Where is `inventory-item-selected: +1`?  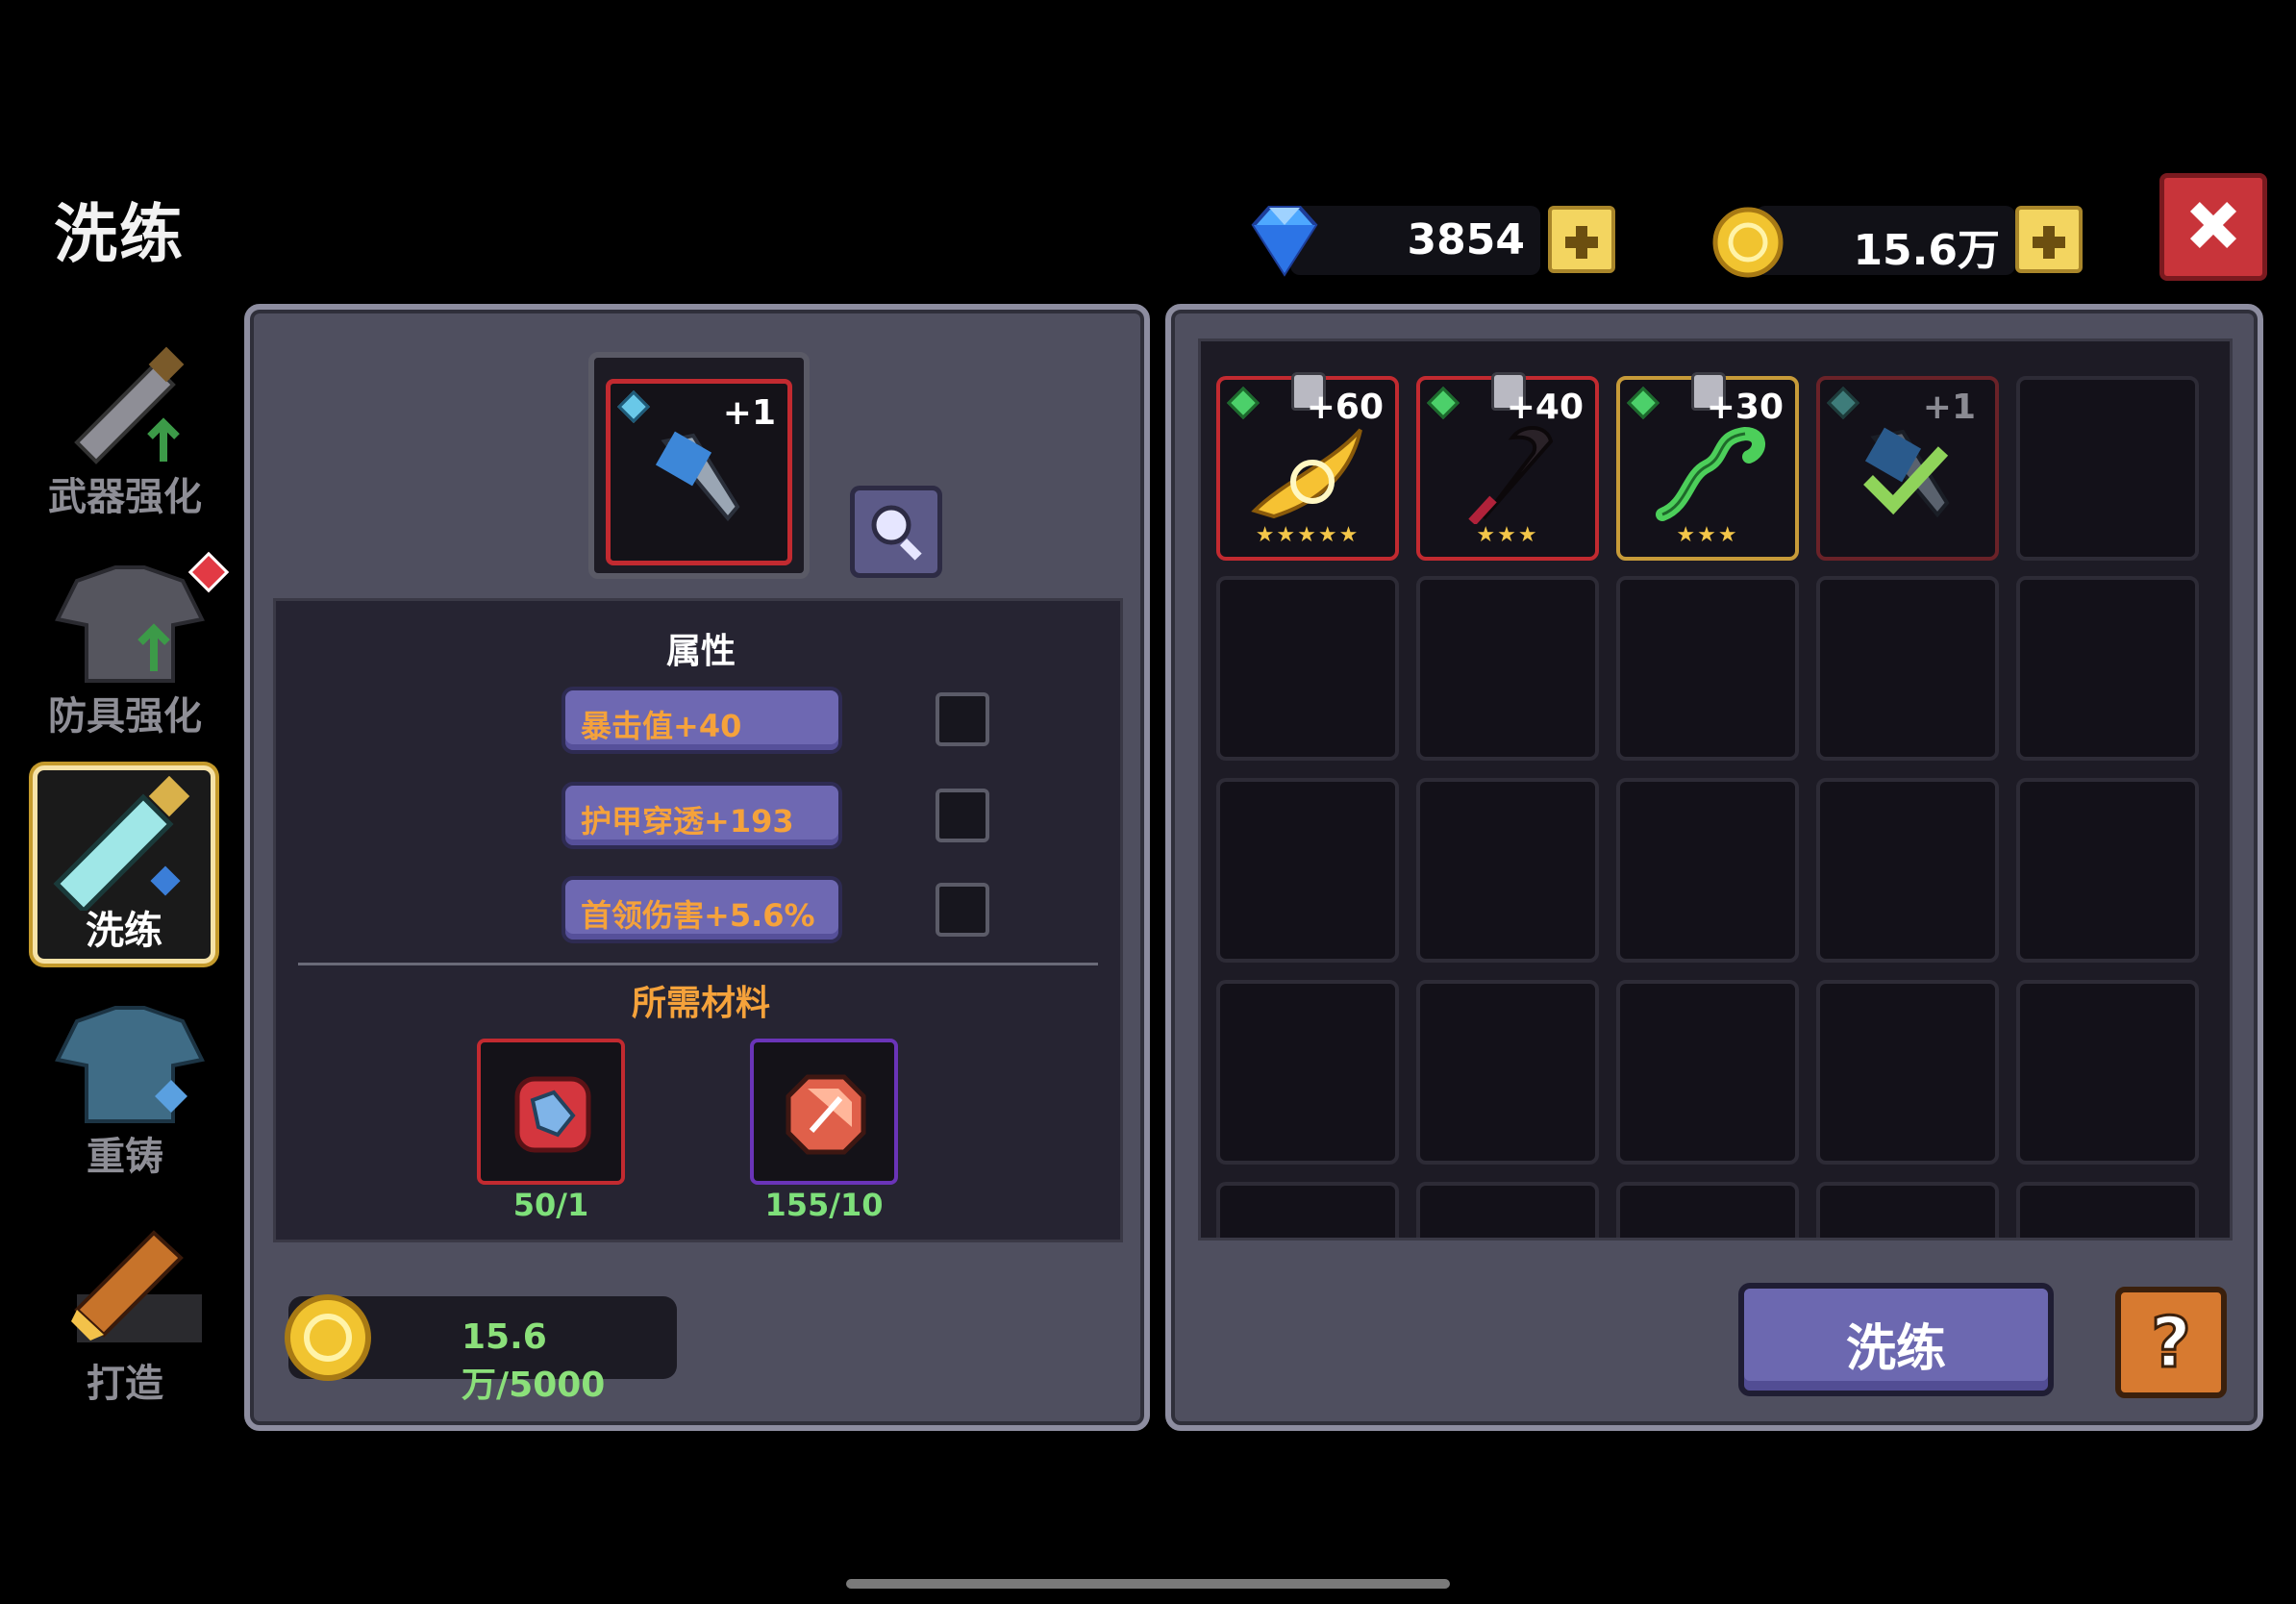 inventory-item-selected: +1 is located at coordinates (1907, 468).